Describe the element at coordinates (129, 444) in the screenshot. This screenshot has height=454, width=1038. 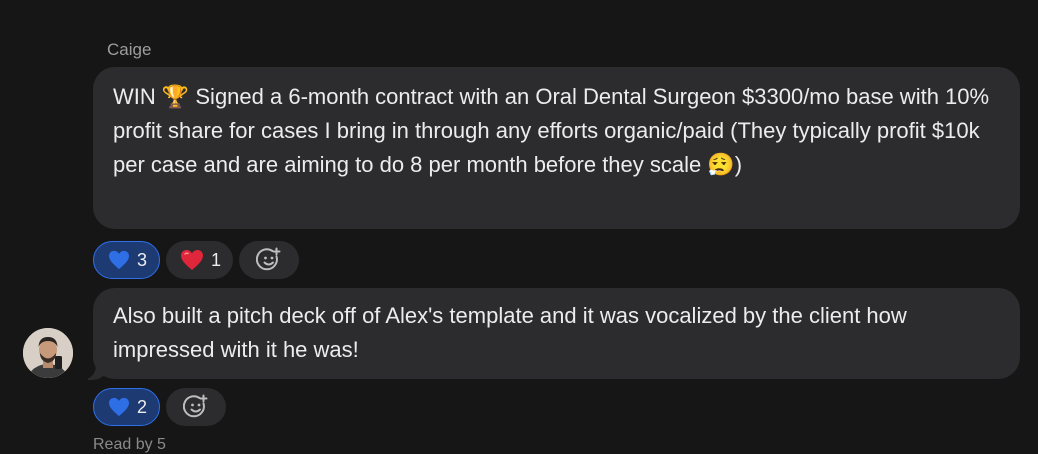
I see `read-receipt-cutoff: Read by 5` at that location.